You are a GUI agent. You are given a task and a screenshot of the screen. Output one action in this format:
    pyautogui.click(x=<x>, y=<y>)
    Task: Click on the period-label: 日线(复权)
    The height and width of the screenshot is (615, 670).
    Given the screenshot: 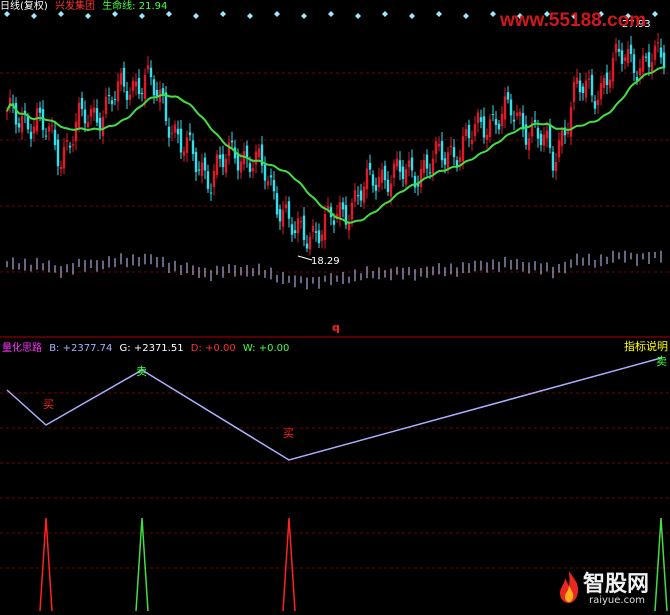 What is the action you would take?
    pyautogui.click(x=24, y=6)
    